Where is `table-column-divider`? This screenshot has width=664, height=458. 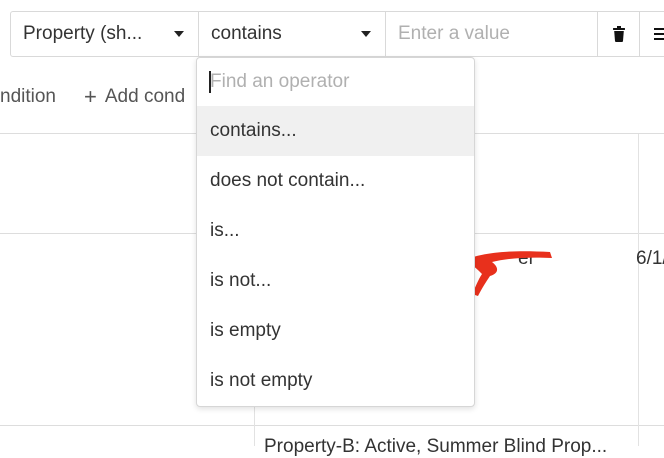 table-column-divider is located at coordinates (638, 290).